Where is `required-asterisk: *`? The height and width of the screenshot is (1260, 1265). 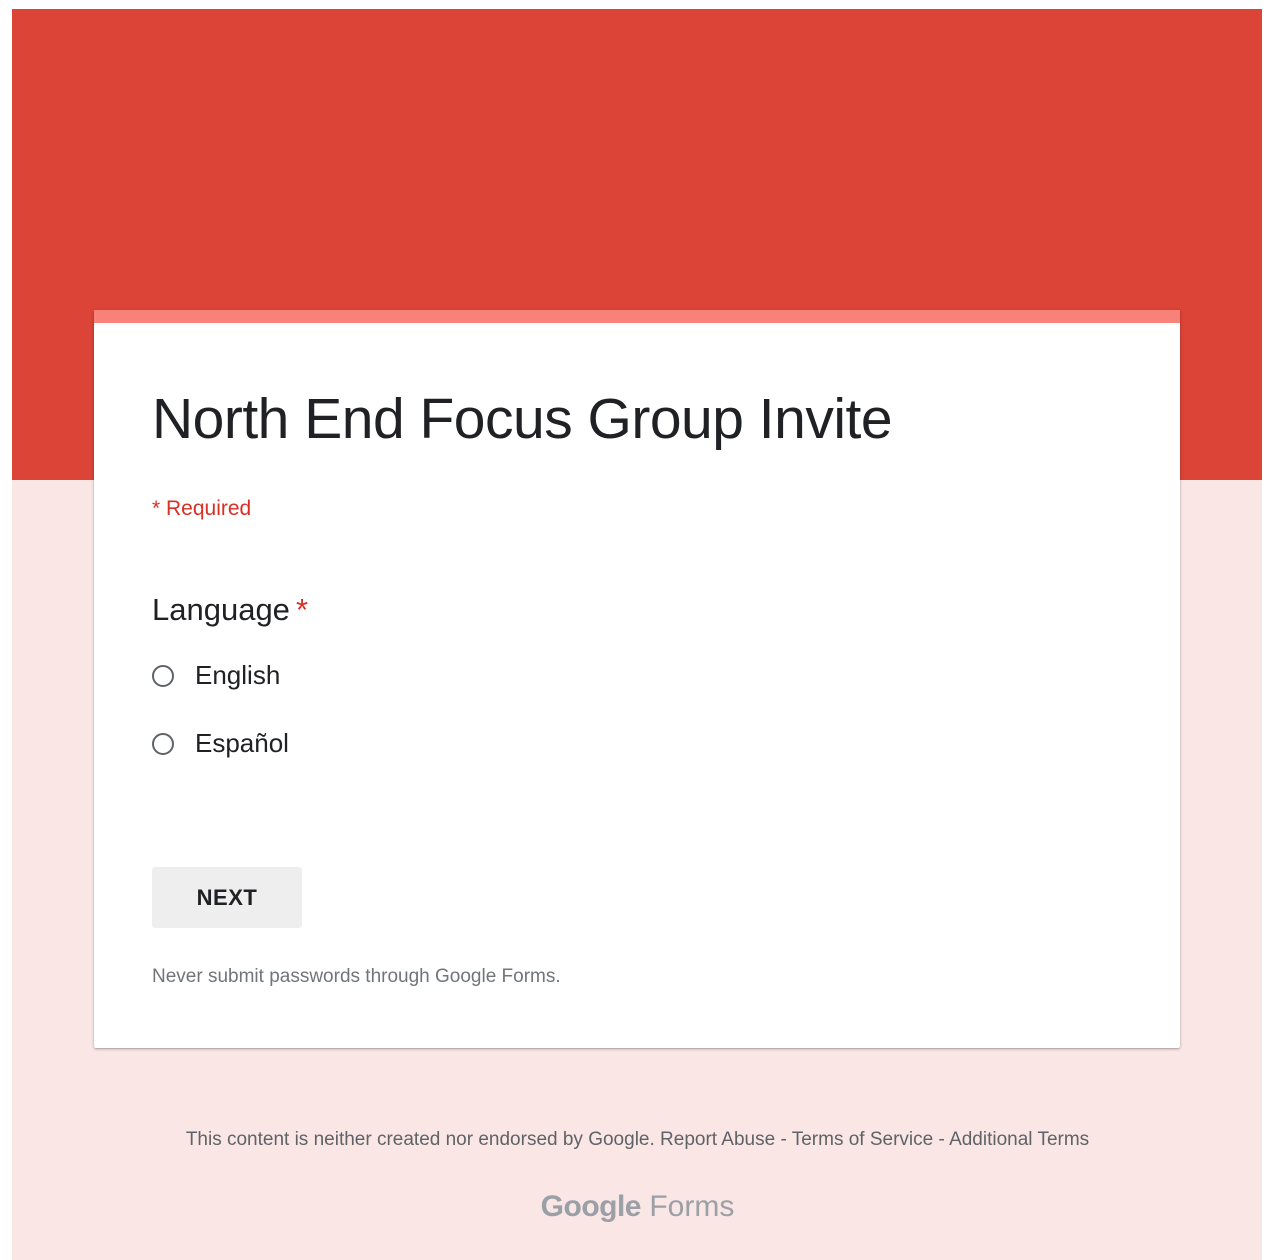 required-asterisk: * is located at coordinates (302, 609).